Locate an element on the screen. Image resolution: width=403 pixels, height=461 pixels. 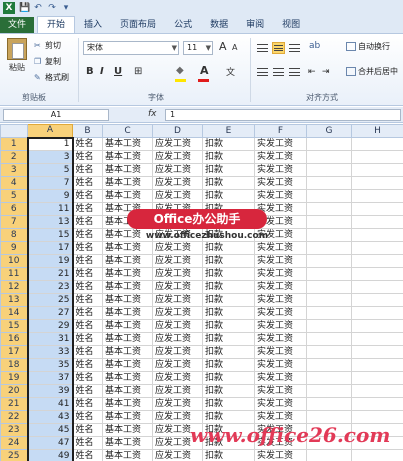
cell-a: 31 is located at coordinates (50, 339).